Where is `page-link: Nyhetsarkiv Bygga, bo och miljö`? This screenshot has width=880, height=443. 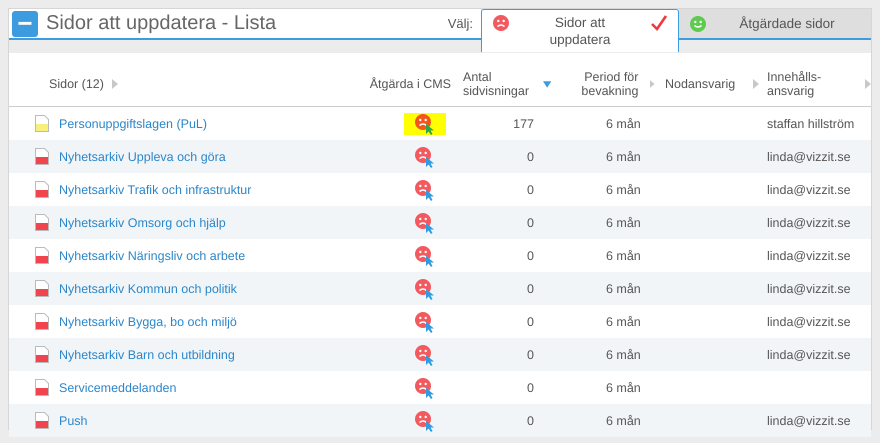 page-link: Nyhetsarkiv Bygga, bo och miljö is located at coordinates (148, 321).